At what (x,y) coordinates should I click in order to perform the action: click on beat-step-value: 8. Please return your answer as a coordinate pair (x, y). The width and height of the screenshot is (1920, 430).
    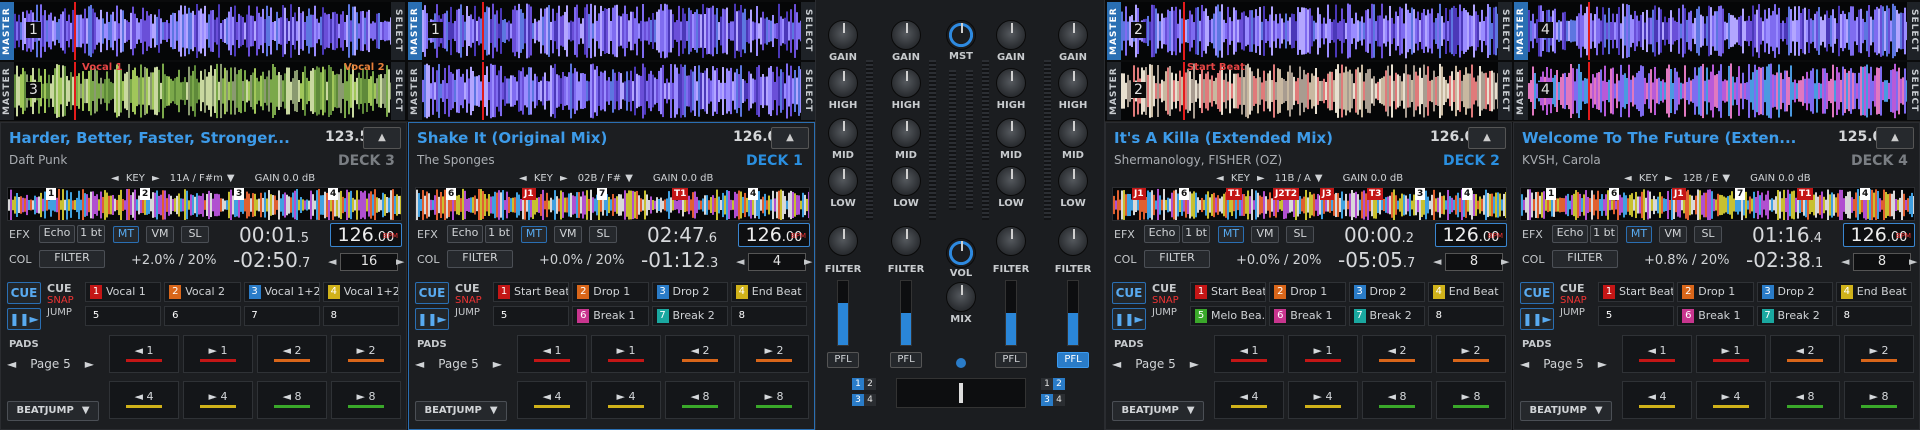
    Looking at the image, I should click on (1474, 262).